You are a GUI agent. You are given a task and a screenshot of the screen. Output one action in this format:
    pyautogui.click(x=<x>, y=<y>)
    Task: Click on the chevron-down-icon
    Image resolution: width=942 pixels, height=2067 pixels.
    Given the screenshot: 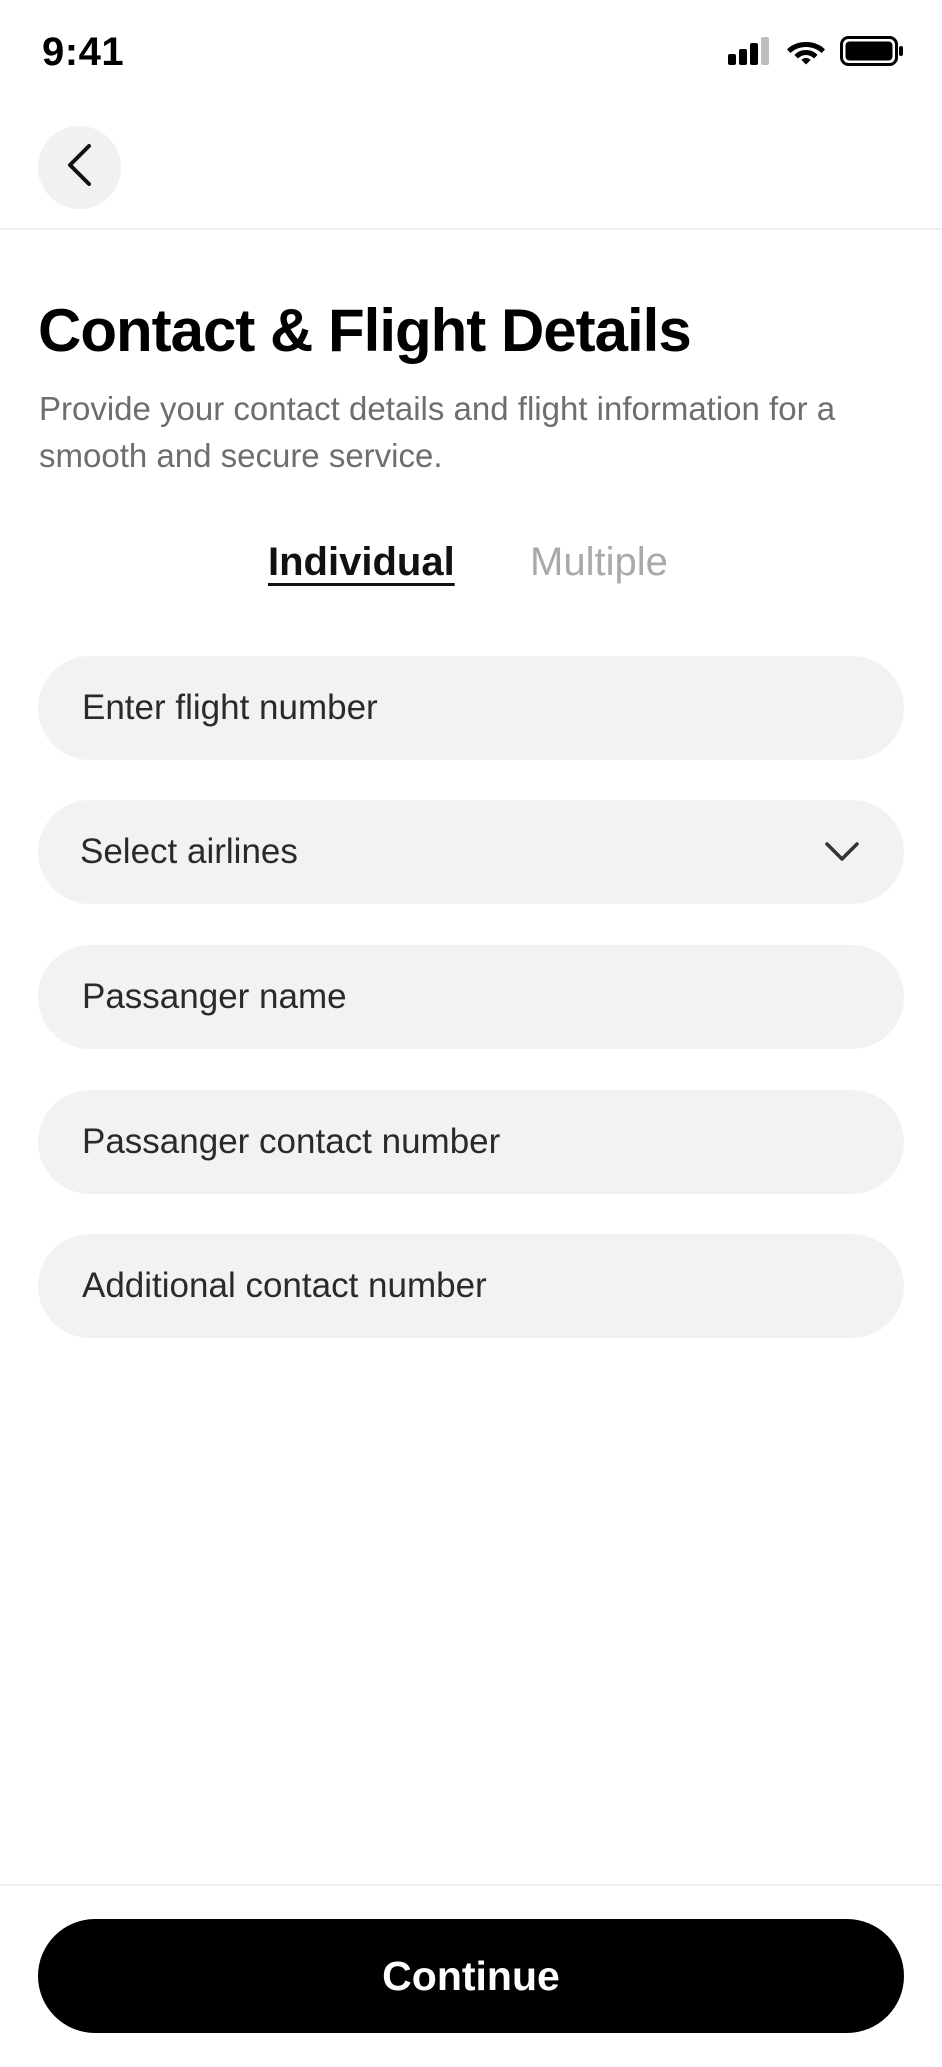 What is the action you would take?
    pyautogui.click(x=842, y=852)
    